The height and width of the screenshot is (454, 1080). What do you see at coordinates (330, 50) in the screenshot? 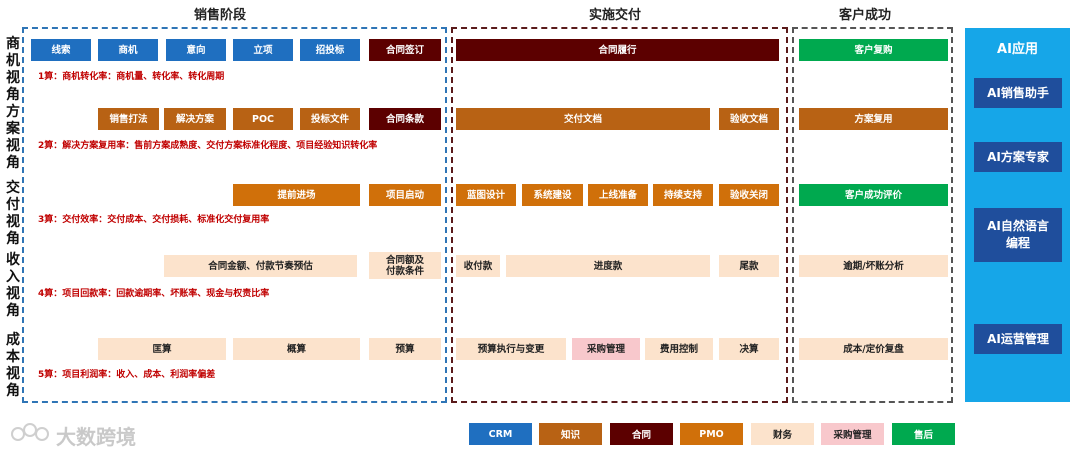
I see `box-bidding: 招投标` at bounding box center [330, 50].